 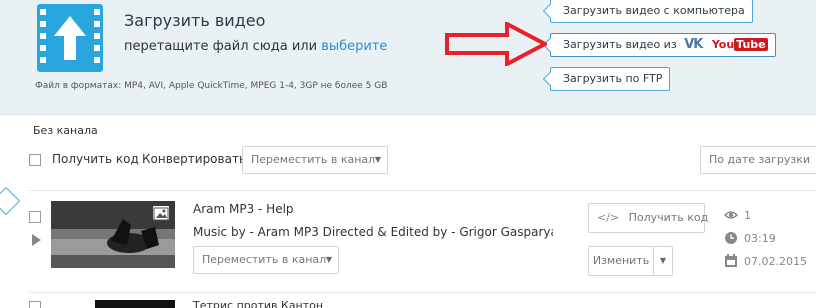 I want to click on upload-from-computer-label: Загрузить видео с компьютера, so click(x=654, y=10).